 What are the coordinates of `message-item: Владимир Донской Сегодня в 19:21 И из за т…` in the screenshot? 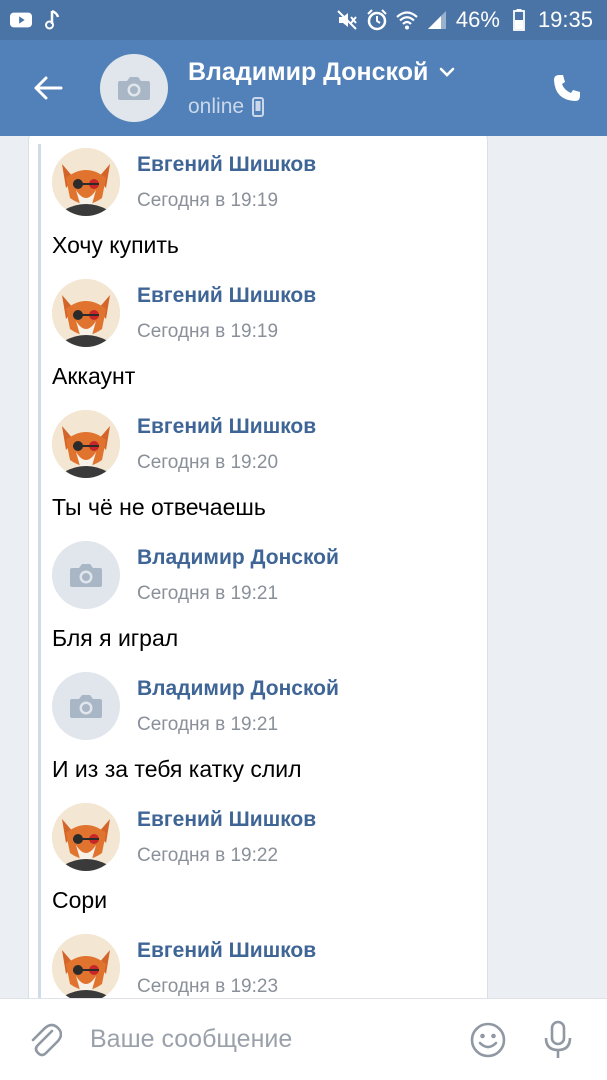 It's located at (195, 727).